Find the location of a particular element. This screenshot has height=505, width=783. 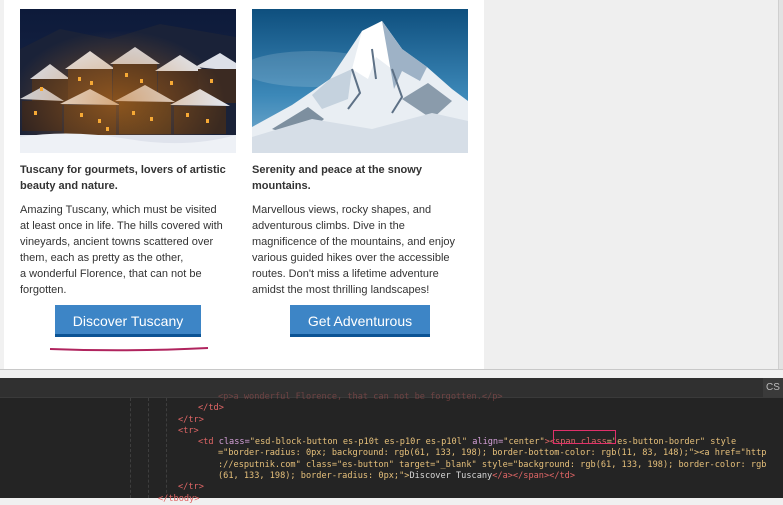

code-highlight-annotation is located at coordinates (584, 437).